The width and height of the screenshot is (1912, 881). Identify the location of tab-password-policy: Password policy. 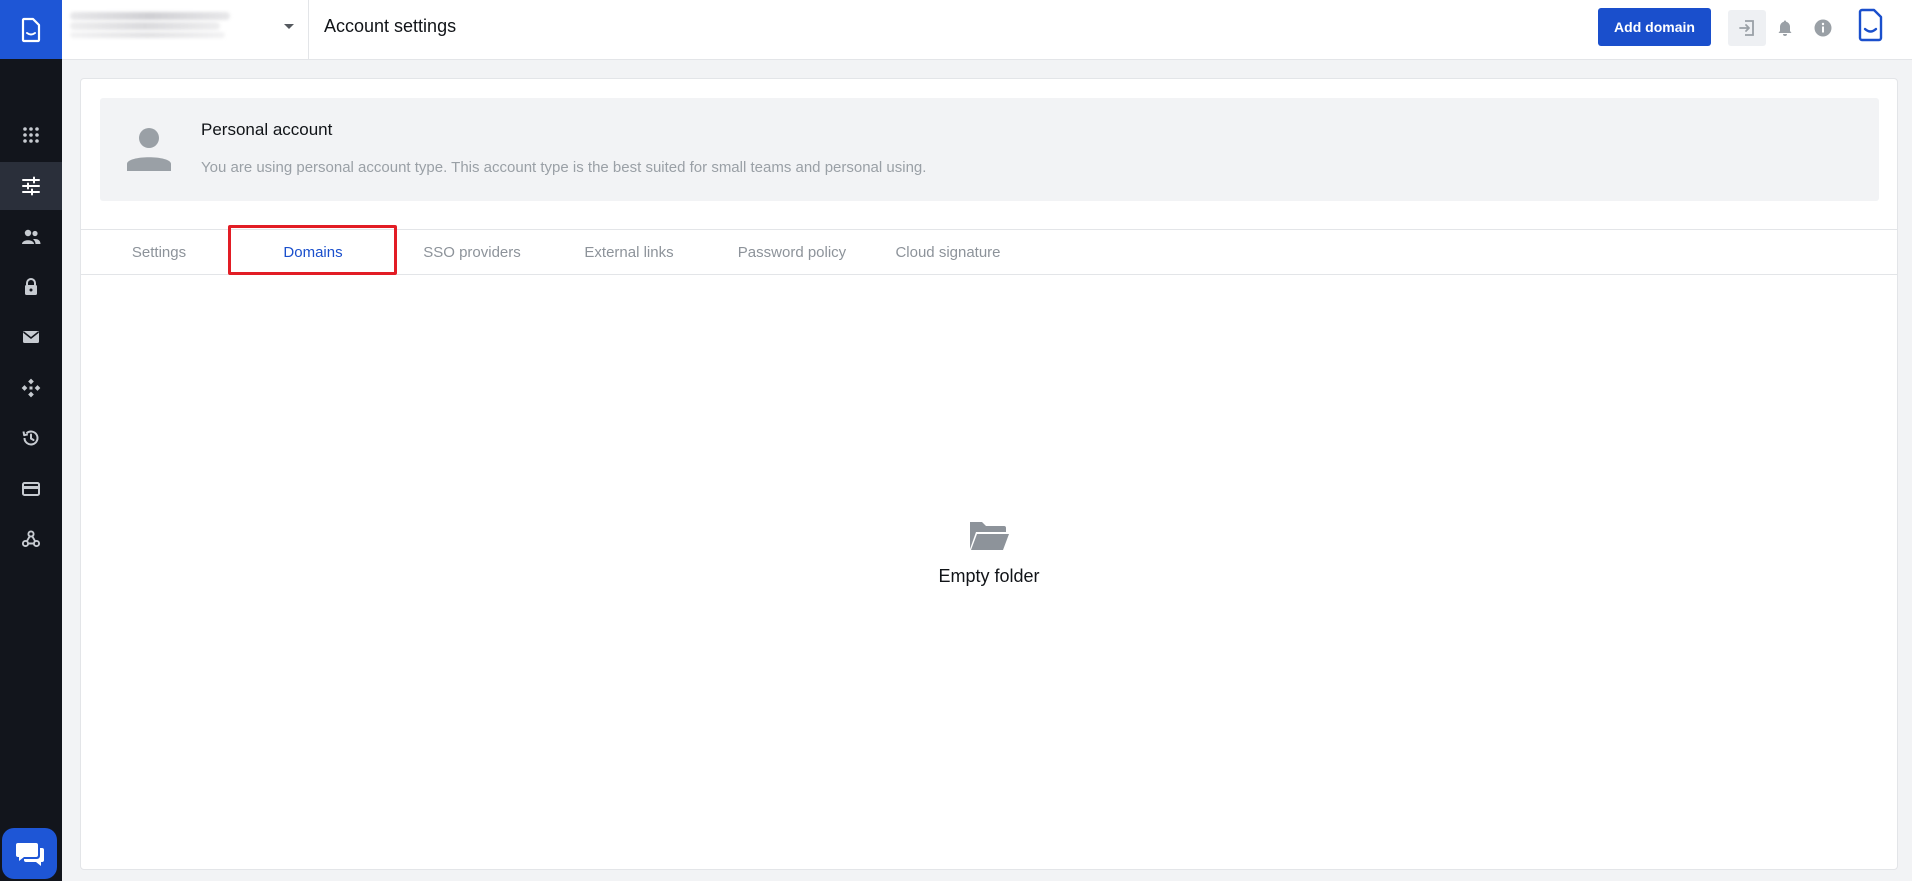
(792, 252).